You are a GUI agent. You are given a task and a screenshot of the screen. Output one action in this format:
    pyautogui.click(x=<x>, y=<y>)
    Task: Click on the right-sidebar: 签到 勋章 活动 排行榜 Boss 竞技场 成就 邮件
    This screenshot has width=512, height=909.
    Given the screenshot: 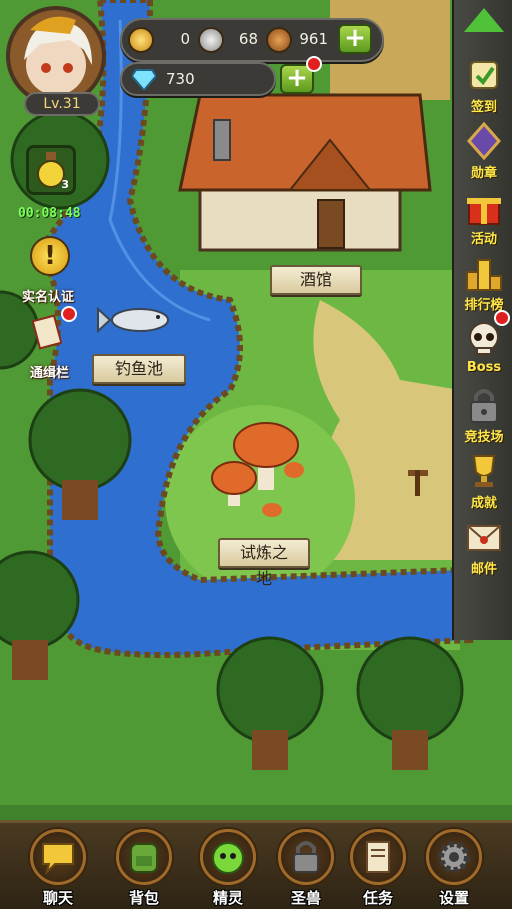 What is the action you would take?
    pyautogui.click(x=482, y=320)
    